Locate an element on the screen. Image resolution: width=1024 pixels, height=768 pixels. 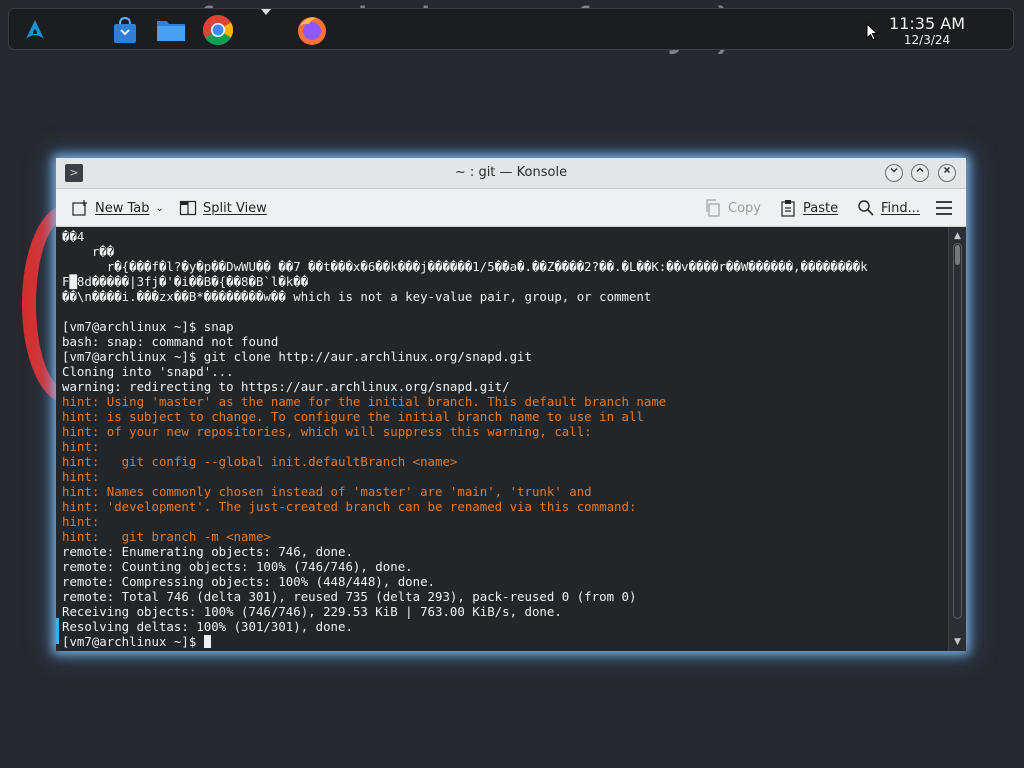
search-icon is located at coordinates (866, 208).